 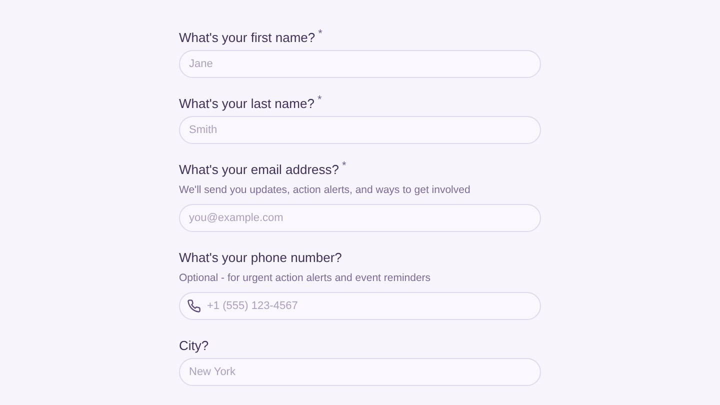 I want to click on input-field: New York, so click(x=360, y=372).